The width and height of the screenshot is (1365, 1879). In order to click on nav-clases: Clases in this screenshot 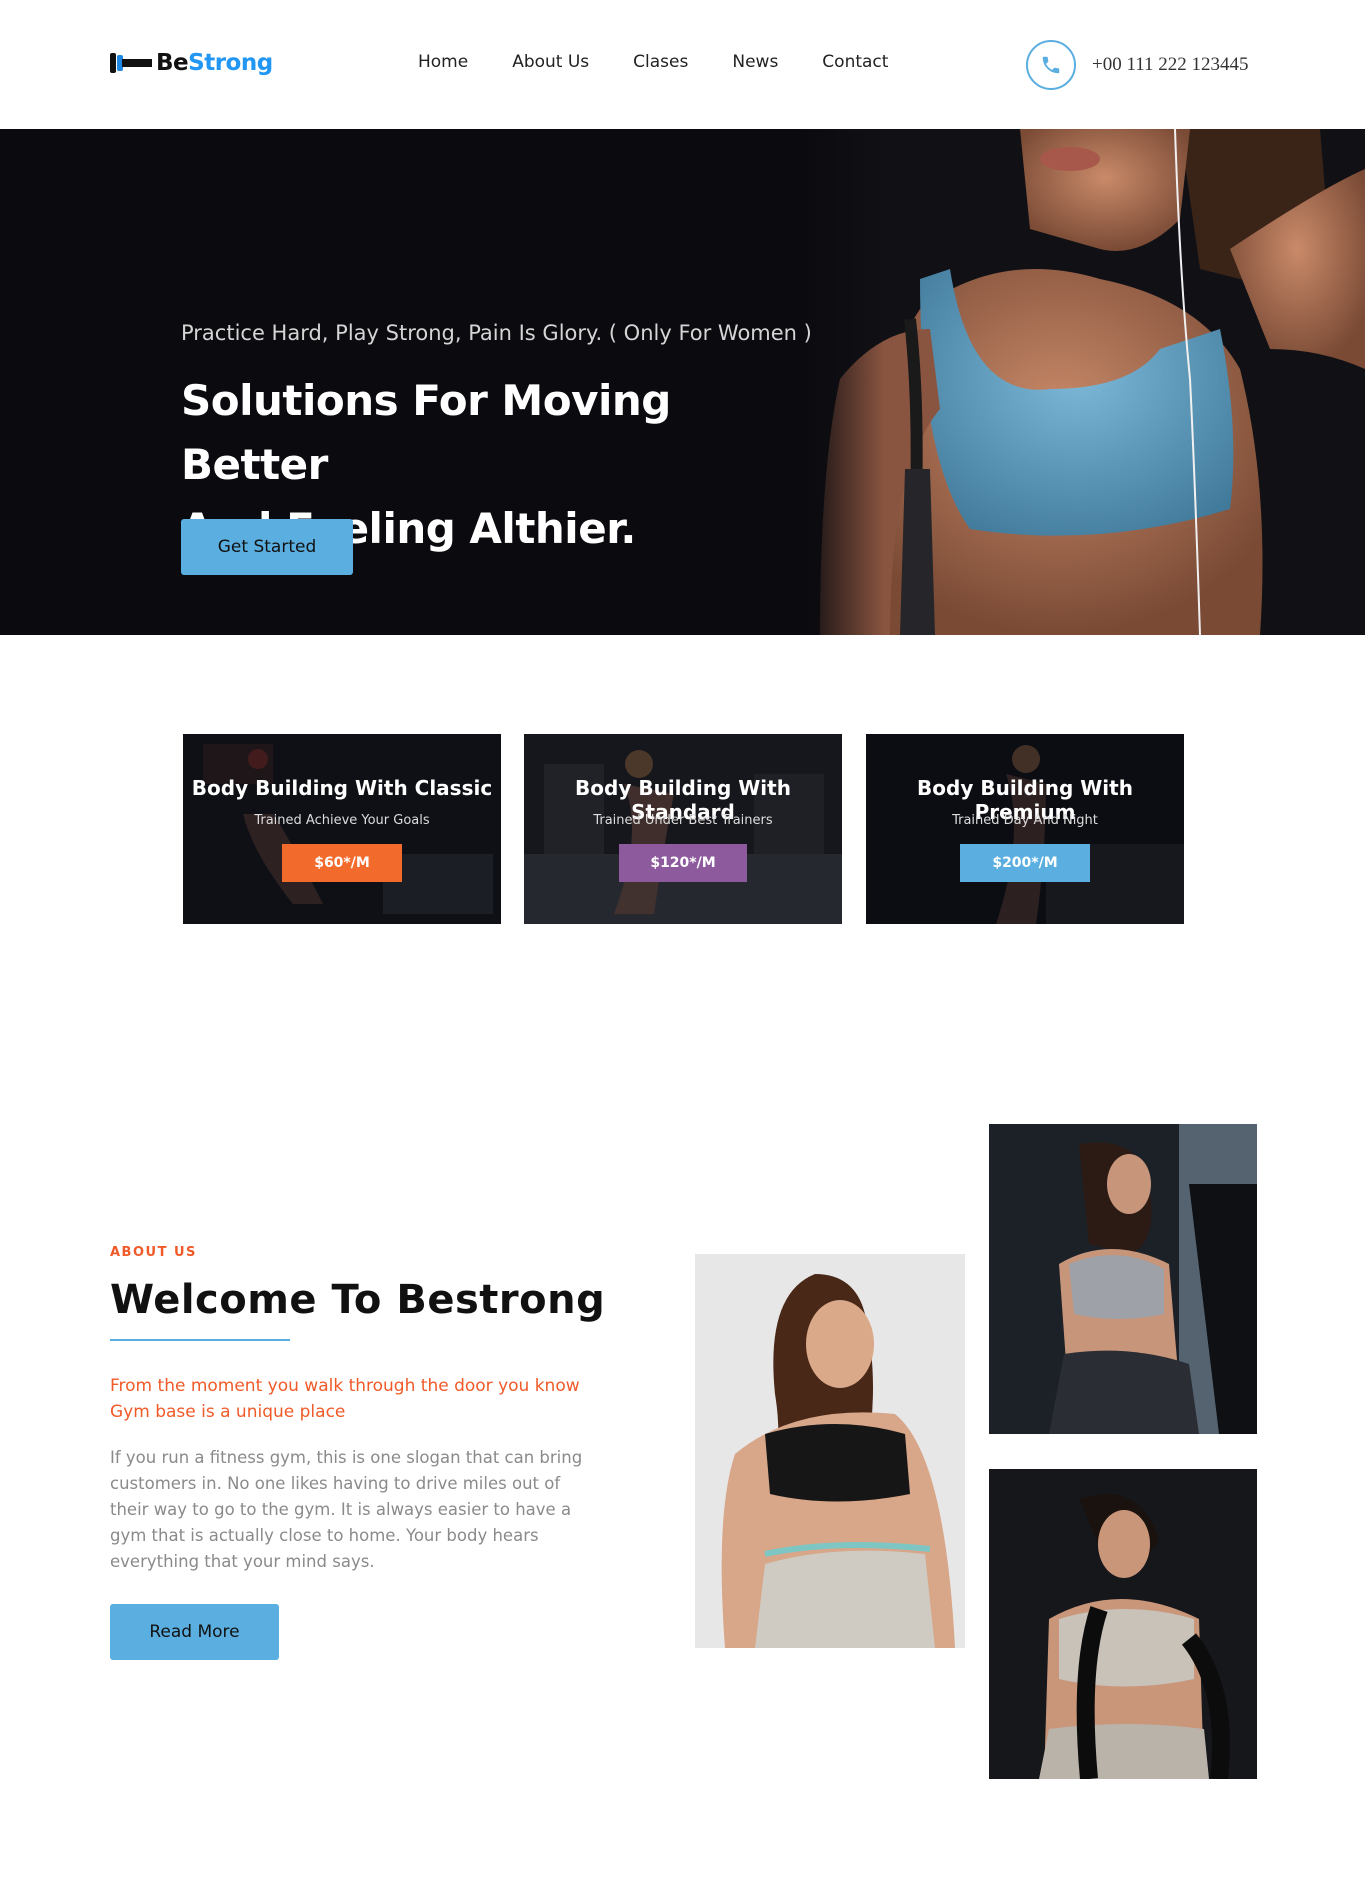, I will do `click(660, 62)`.